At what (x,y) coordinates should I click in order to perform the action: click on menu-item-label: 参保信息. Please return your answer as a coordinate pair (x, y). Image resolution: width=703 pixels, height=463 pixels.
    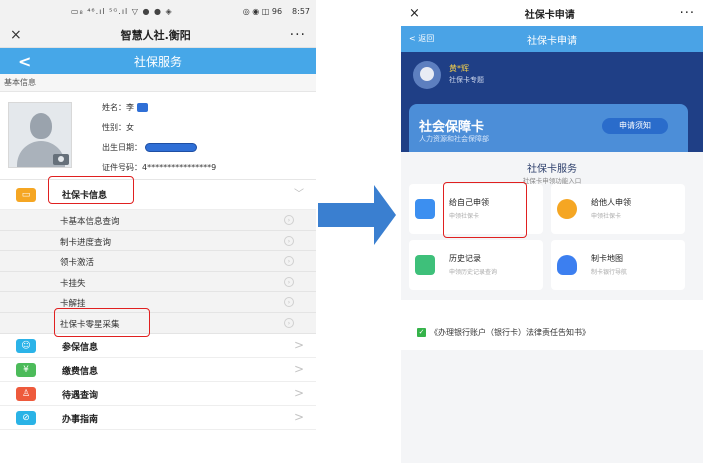
    Looking at the image, I should click on (80, 347).